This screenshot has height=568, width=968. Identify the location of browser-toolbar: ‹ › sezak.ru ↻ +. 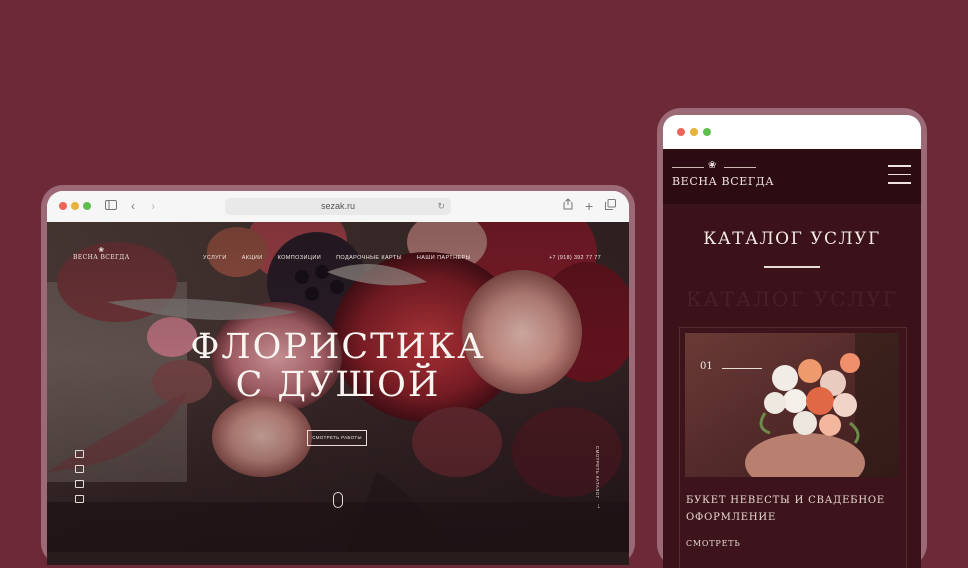
(338, 207).